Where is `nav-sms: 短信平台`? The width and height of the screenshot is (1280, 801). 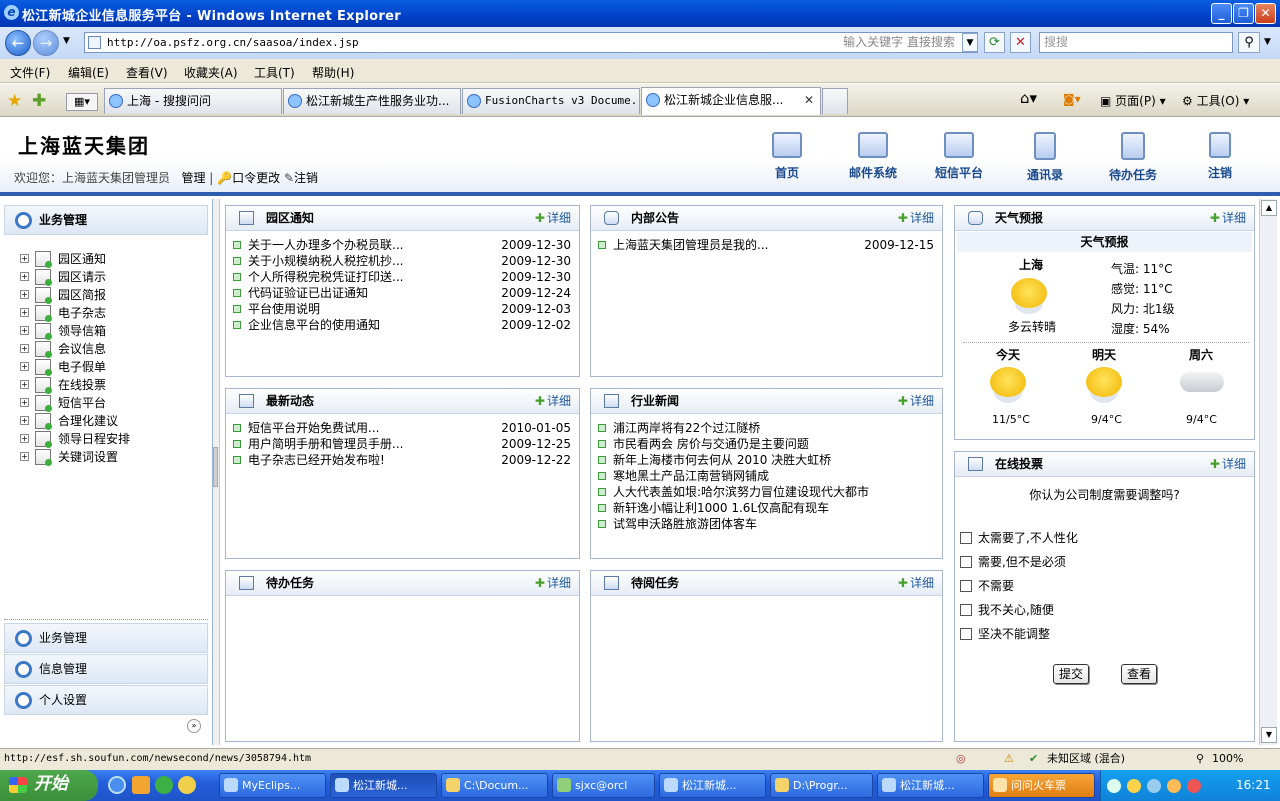 nav-sms: 短信平台 is located at coordinates (959, 156).